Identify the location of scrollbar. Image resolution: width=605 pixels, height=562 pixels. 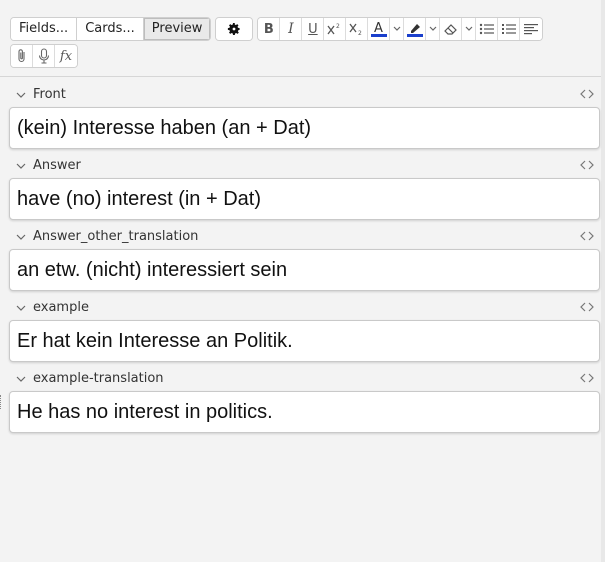
(603, 281).